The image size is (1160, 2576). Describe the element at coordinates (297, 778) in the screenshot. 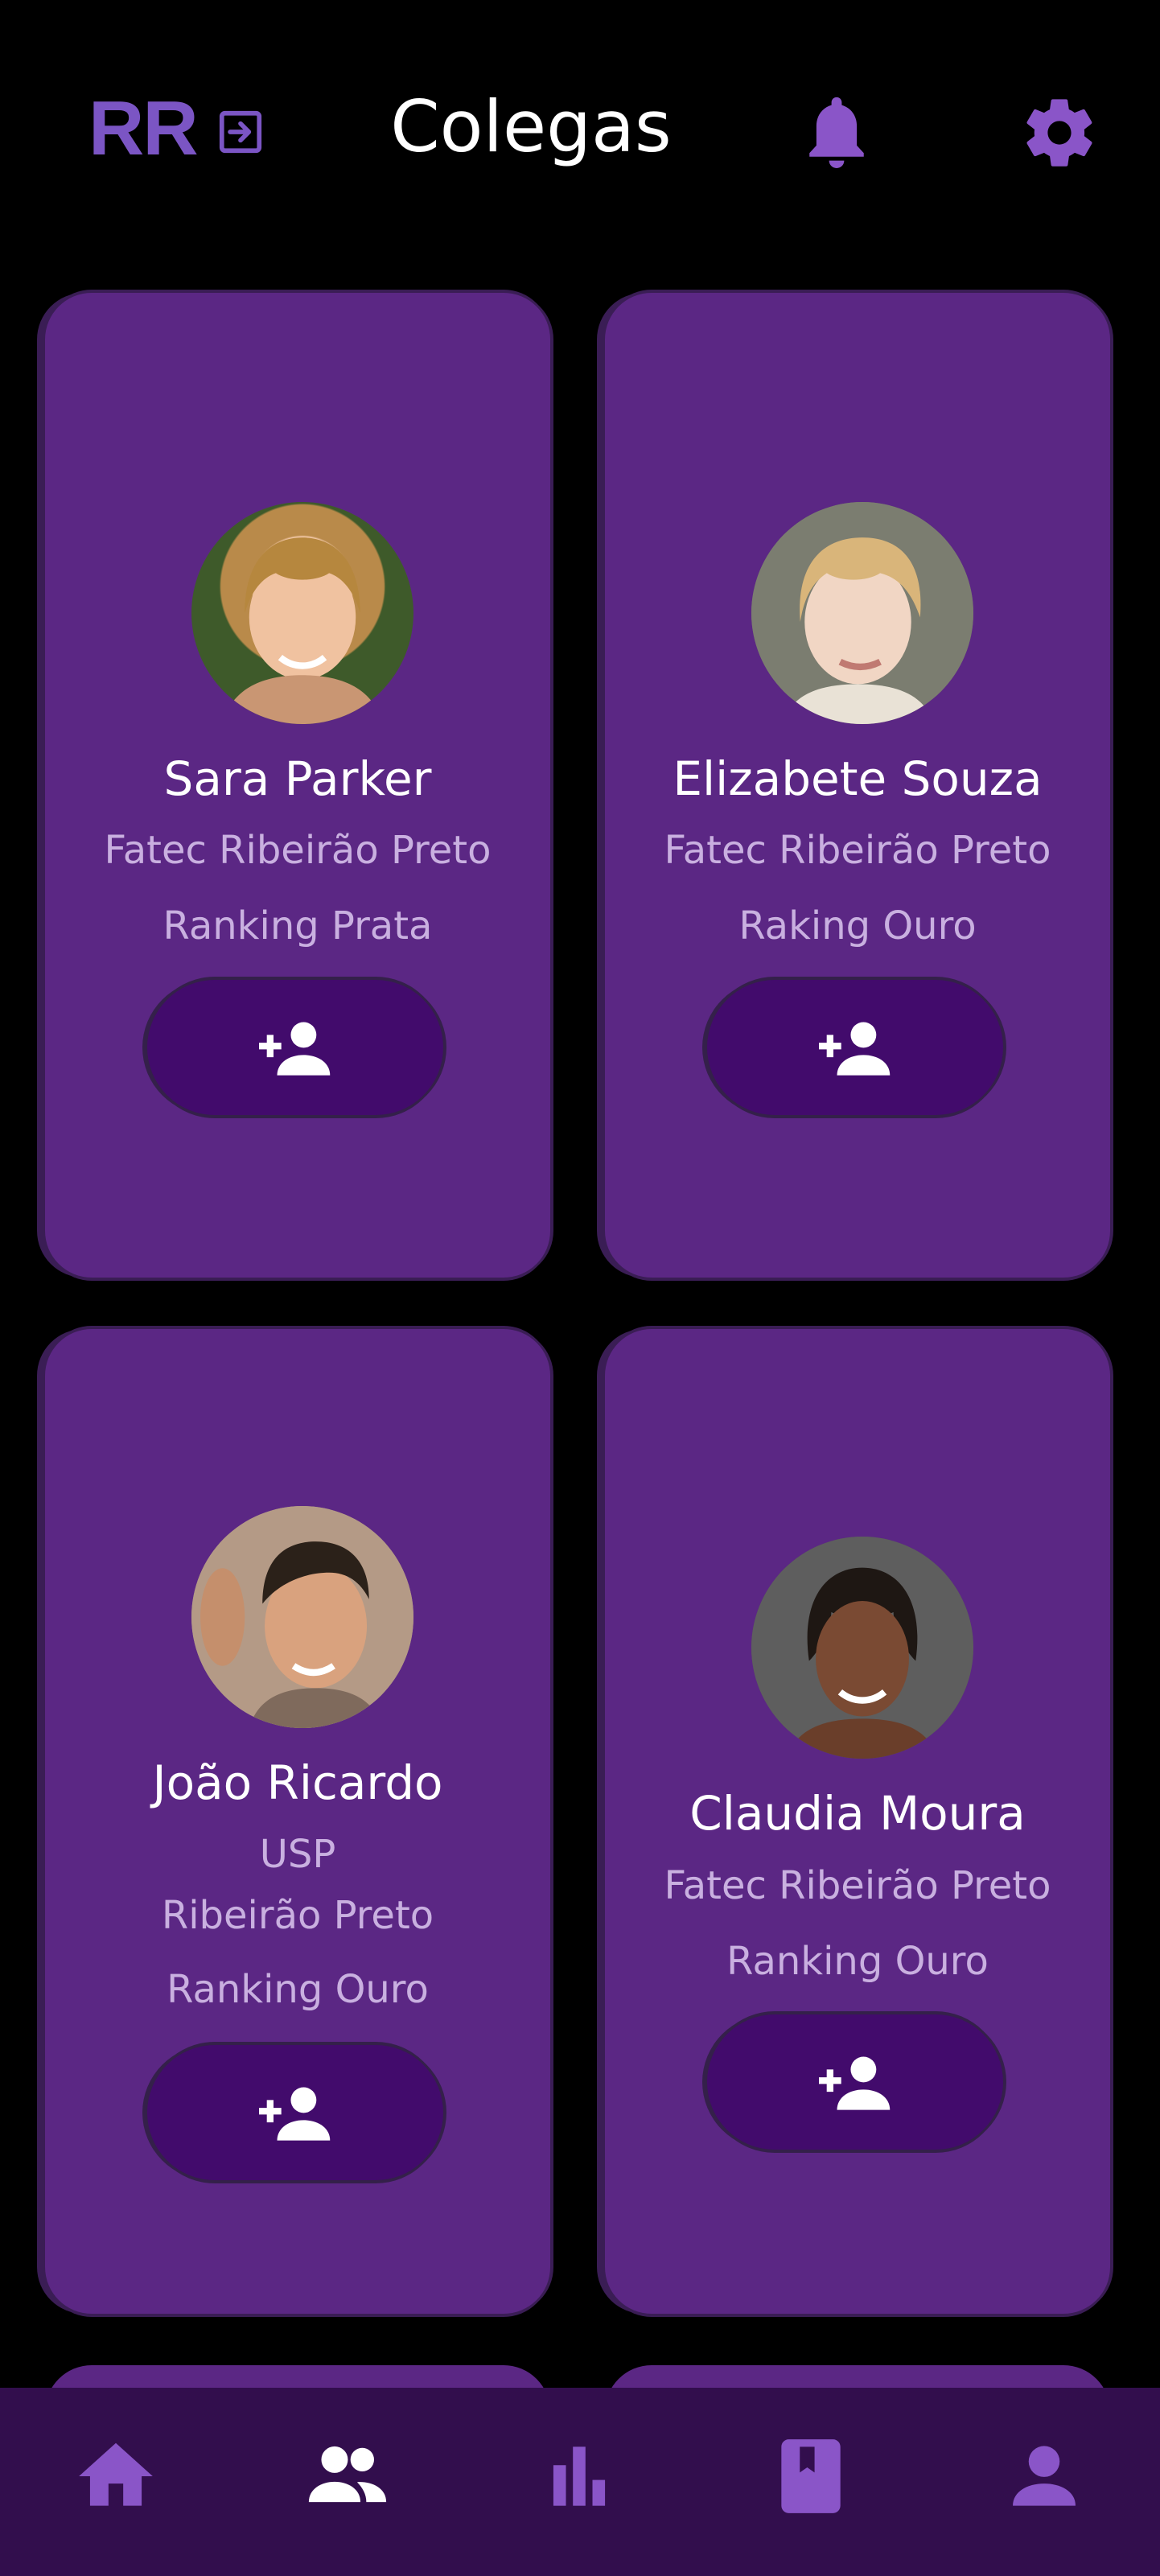

I see `colleague-name: Sara Parker` at that location.